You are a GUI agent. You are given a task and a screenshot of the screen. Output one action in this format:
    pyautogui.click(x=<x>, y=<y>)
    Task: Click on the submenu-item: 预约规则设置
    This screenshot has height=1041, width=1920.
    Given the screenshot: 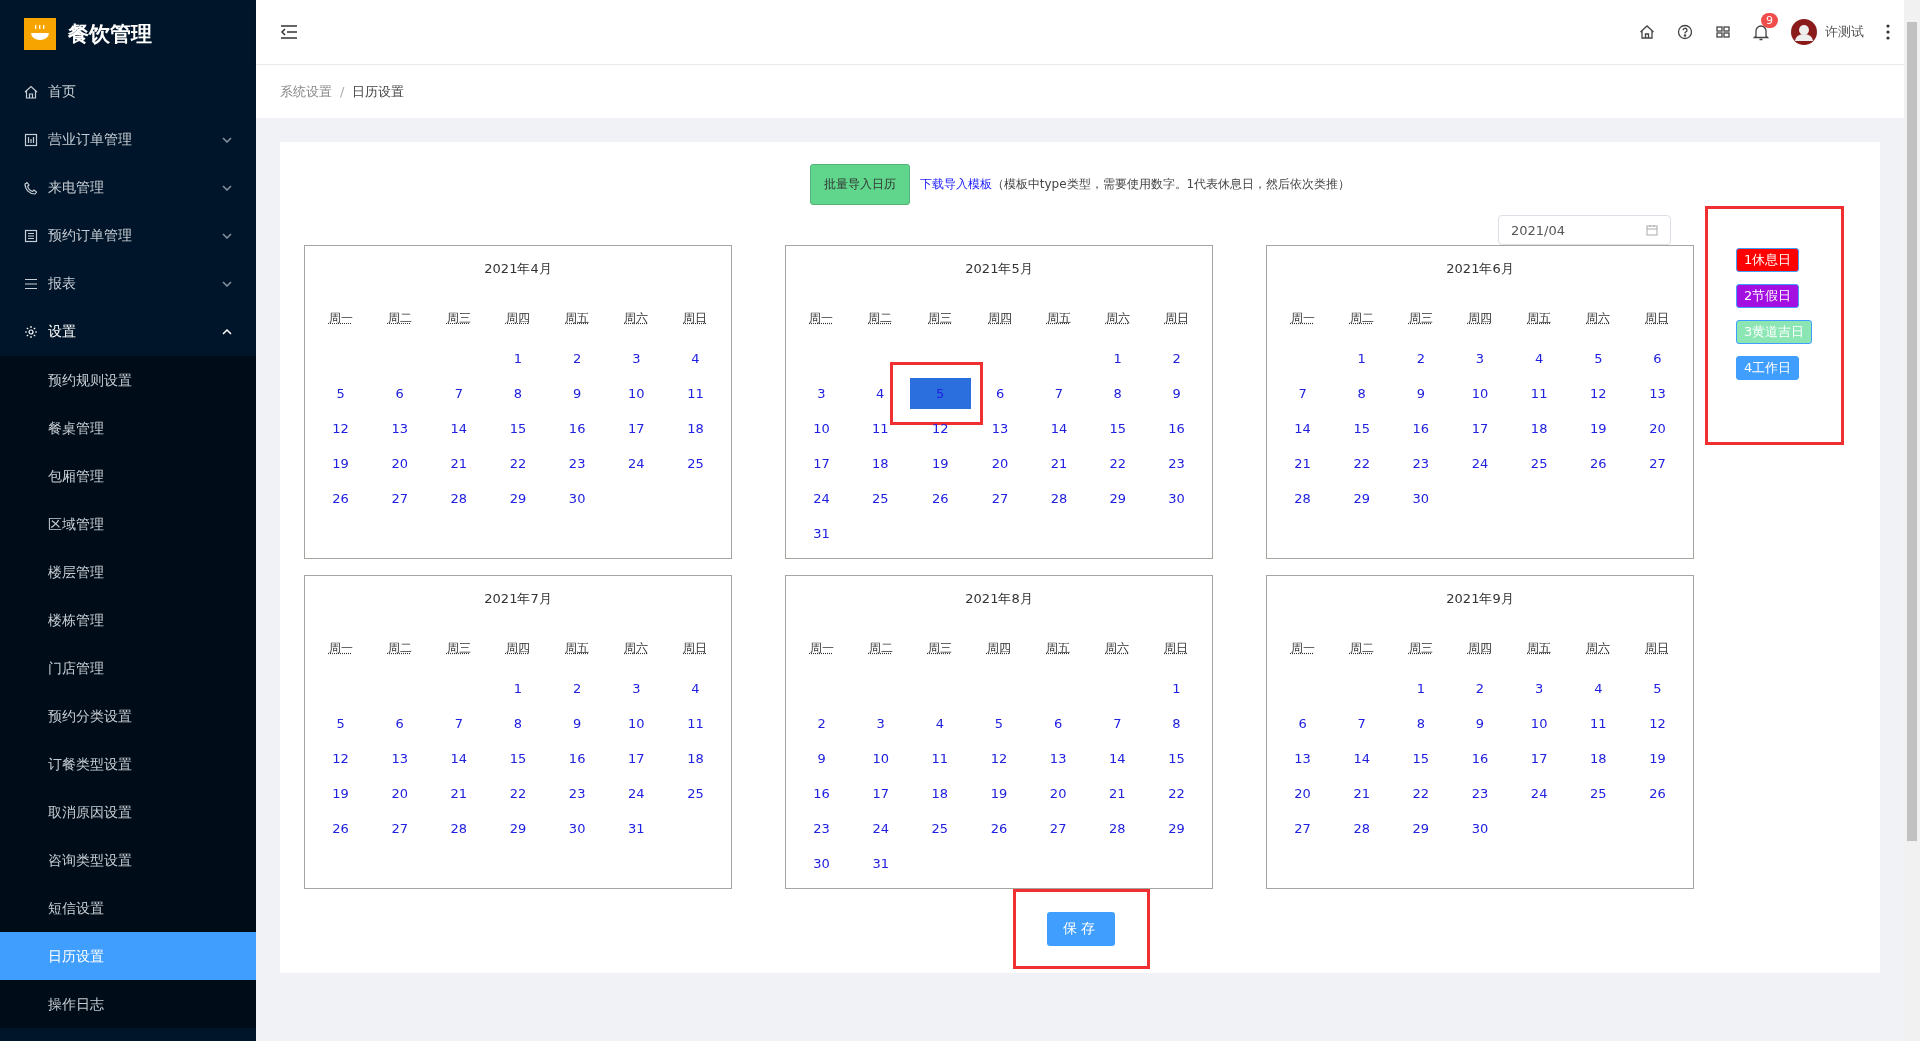 What is the action you would take?
    pyautogui.click(x=128, y=380)
    